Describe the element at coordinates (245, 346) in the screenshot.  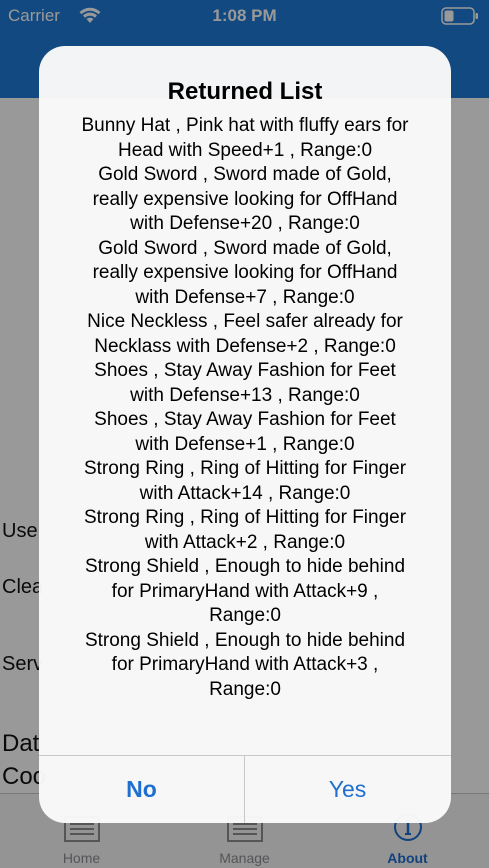
I see `alert-message-line: Necklass with Defense+2 , Range:0` at that location.